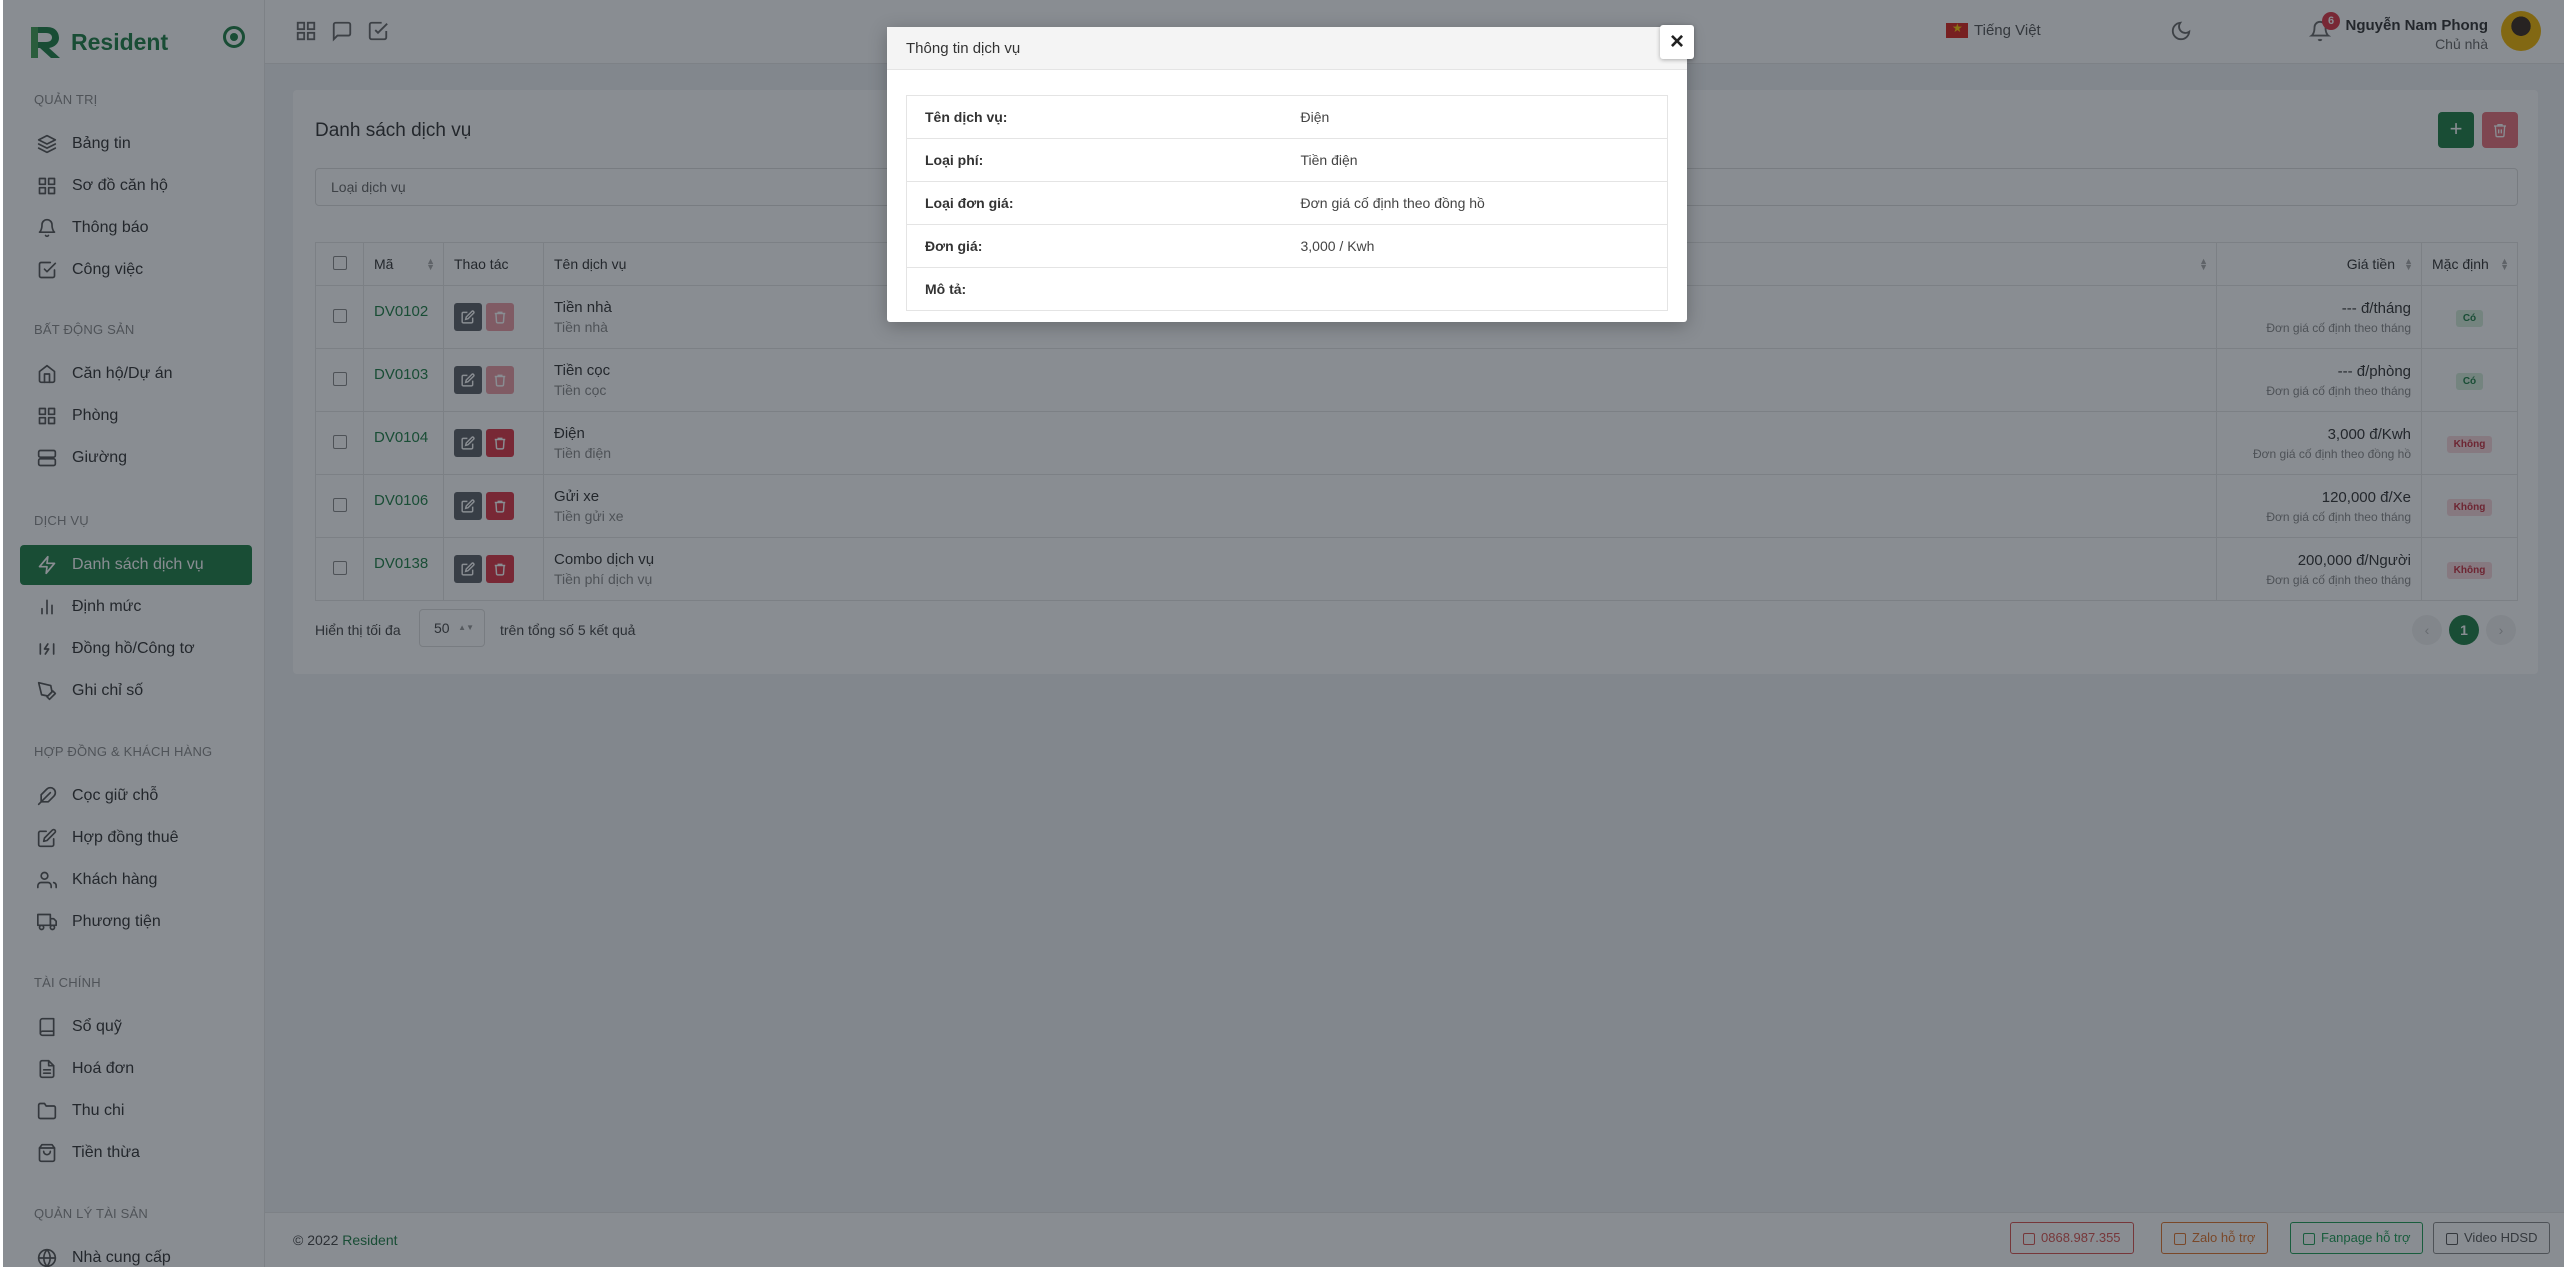  What do you see at coordinates (1475, 246) in the screenshot?
I see `info-value: 3,000 / Kwh` at bounding box center [1475, 246].